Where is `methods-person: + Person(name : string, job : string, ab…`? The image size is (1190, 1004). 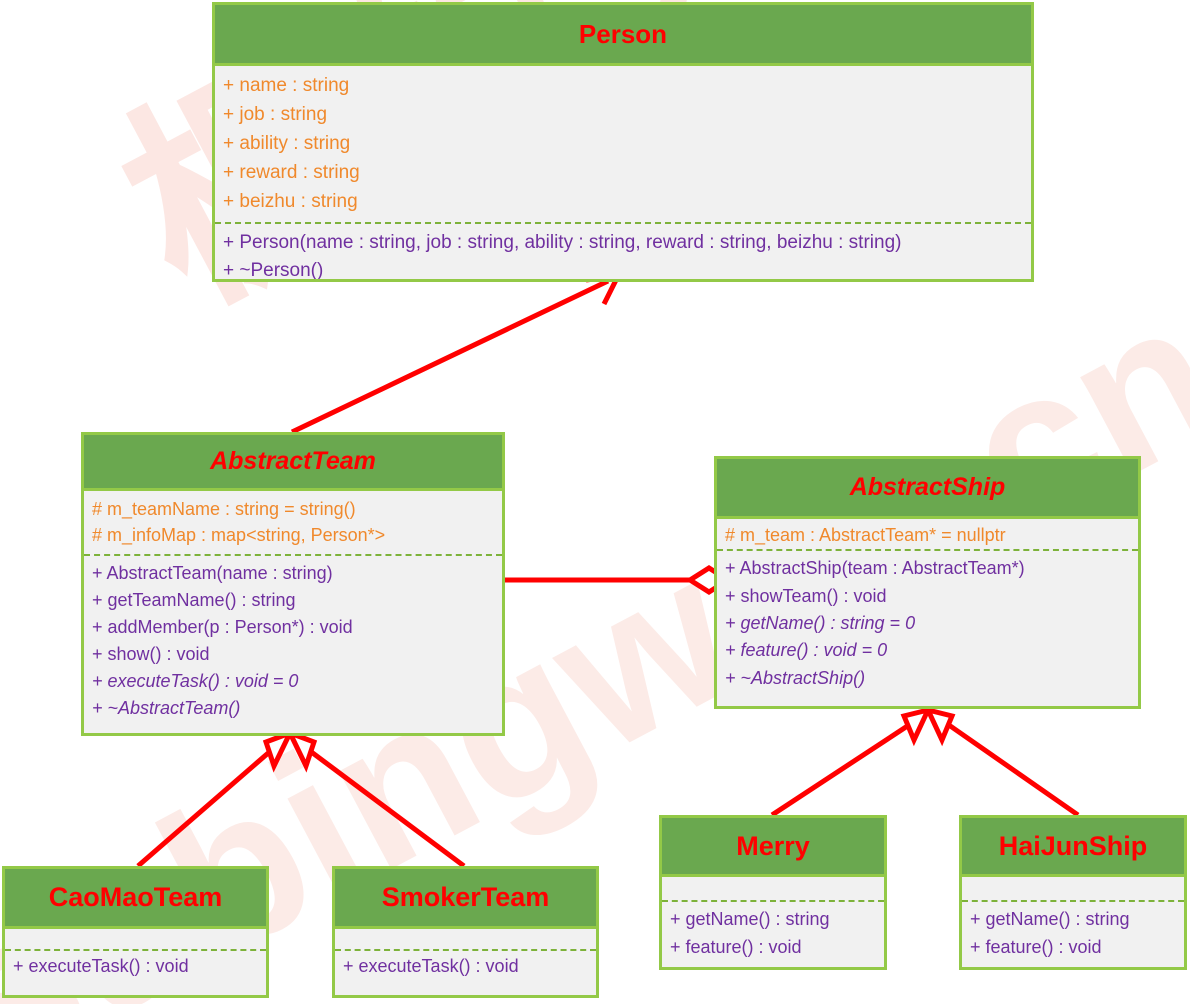 methods-person: + Person(name : string, job : string, ab… is located at coordinates (623, 252).